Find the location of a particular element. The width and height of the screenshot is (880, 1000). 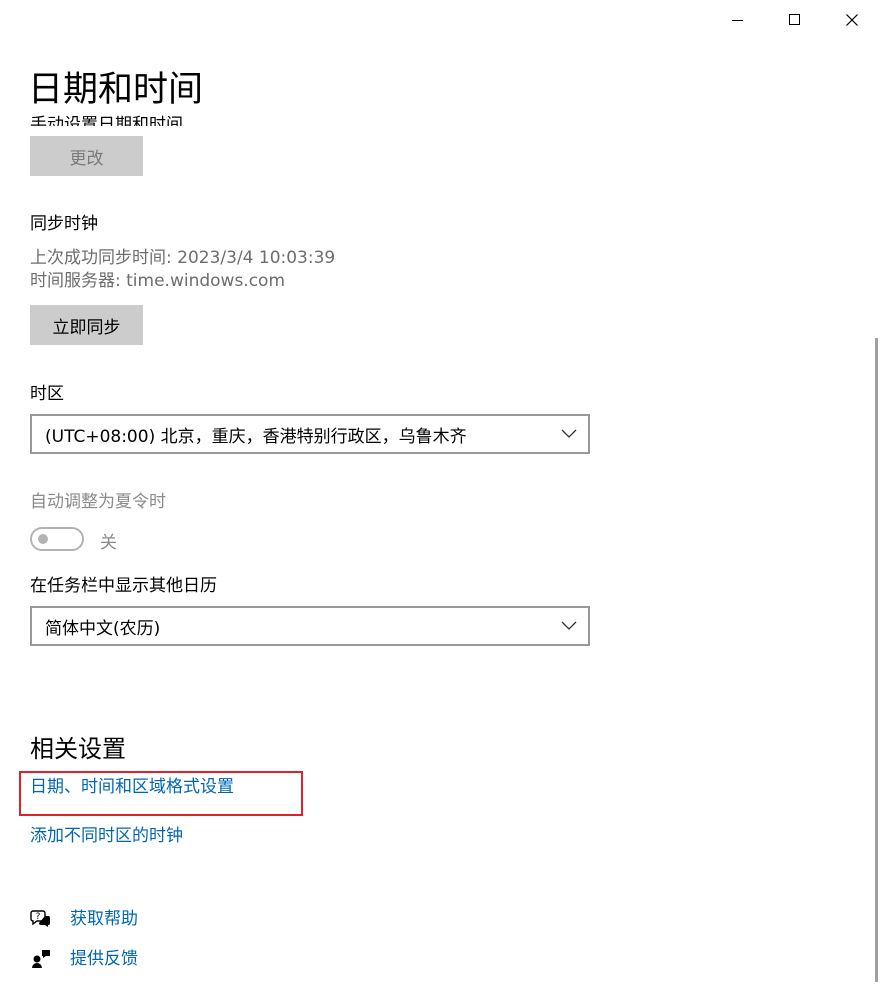

feedback-row: 提供反馈 is located at coordinates (84, 959).